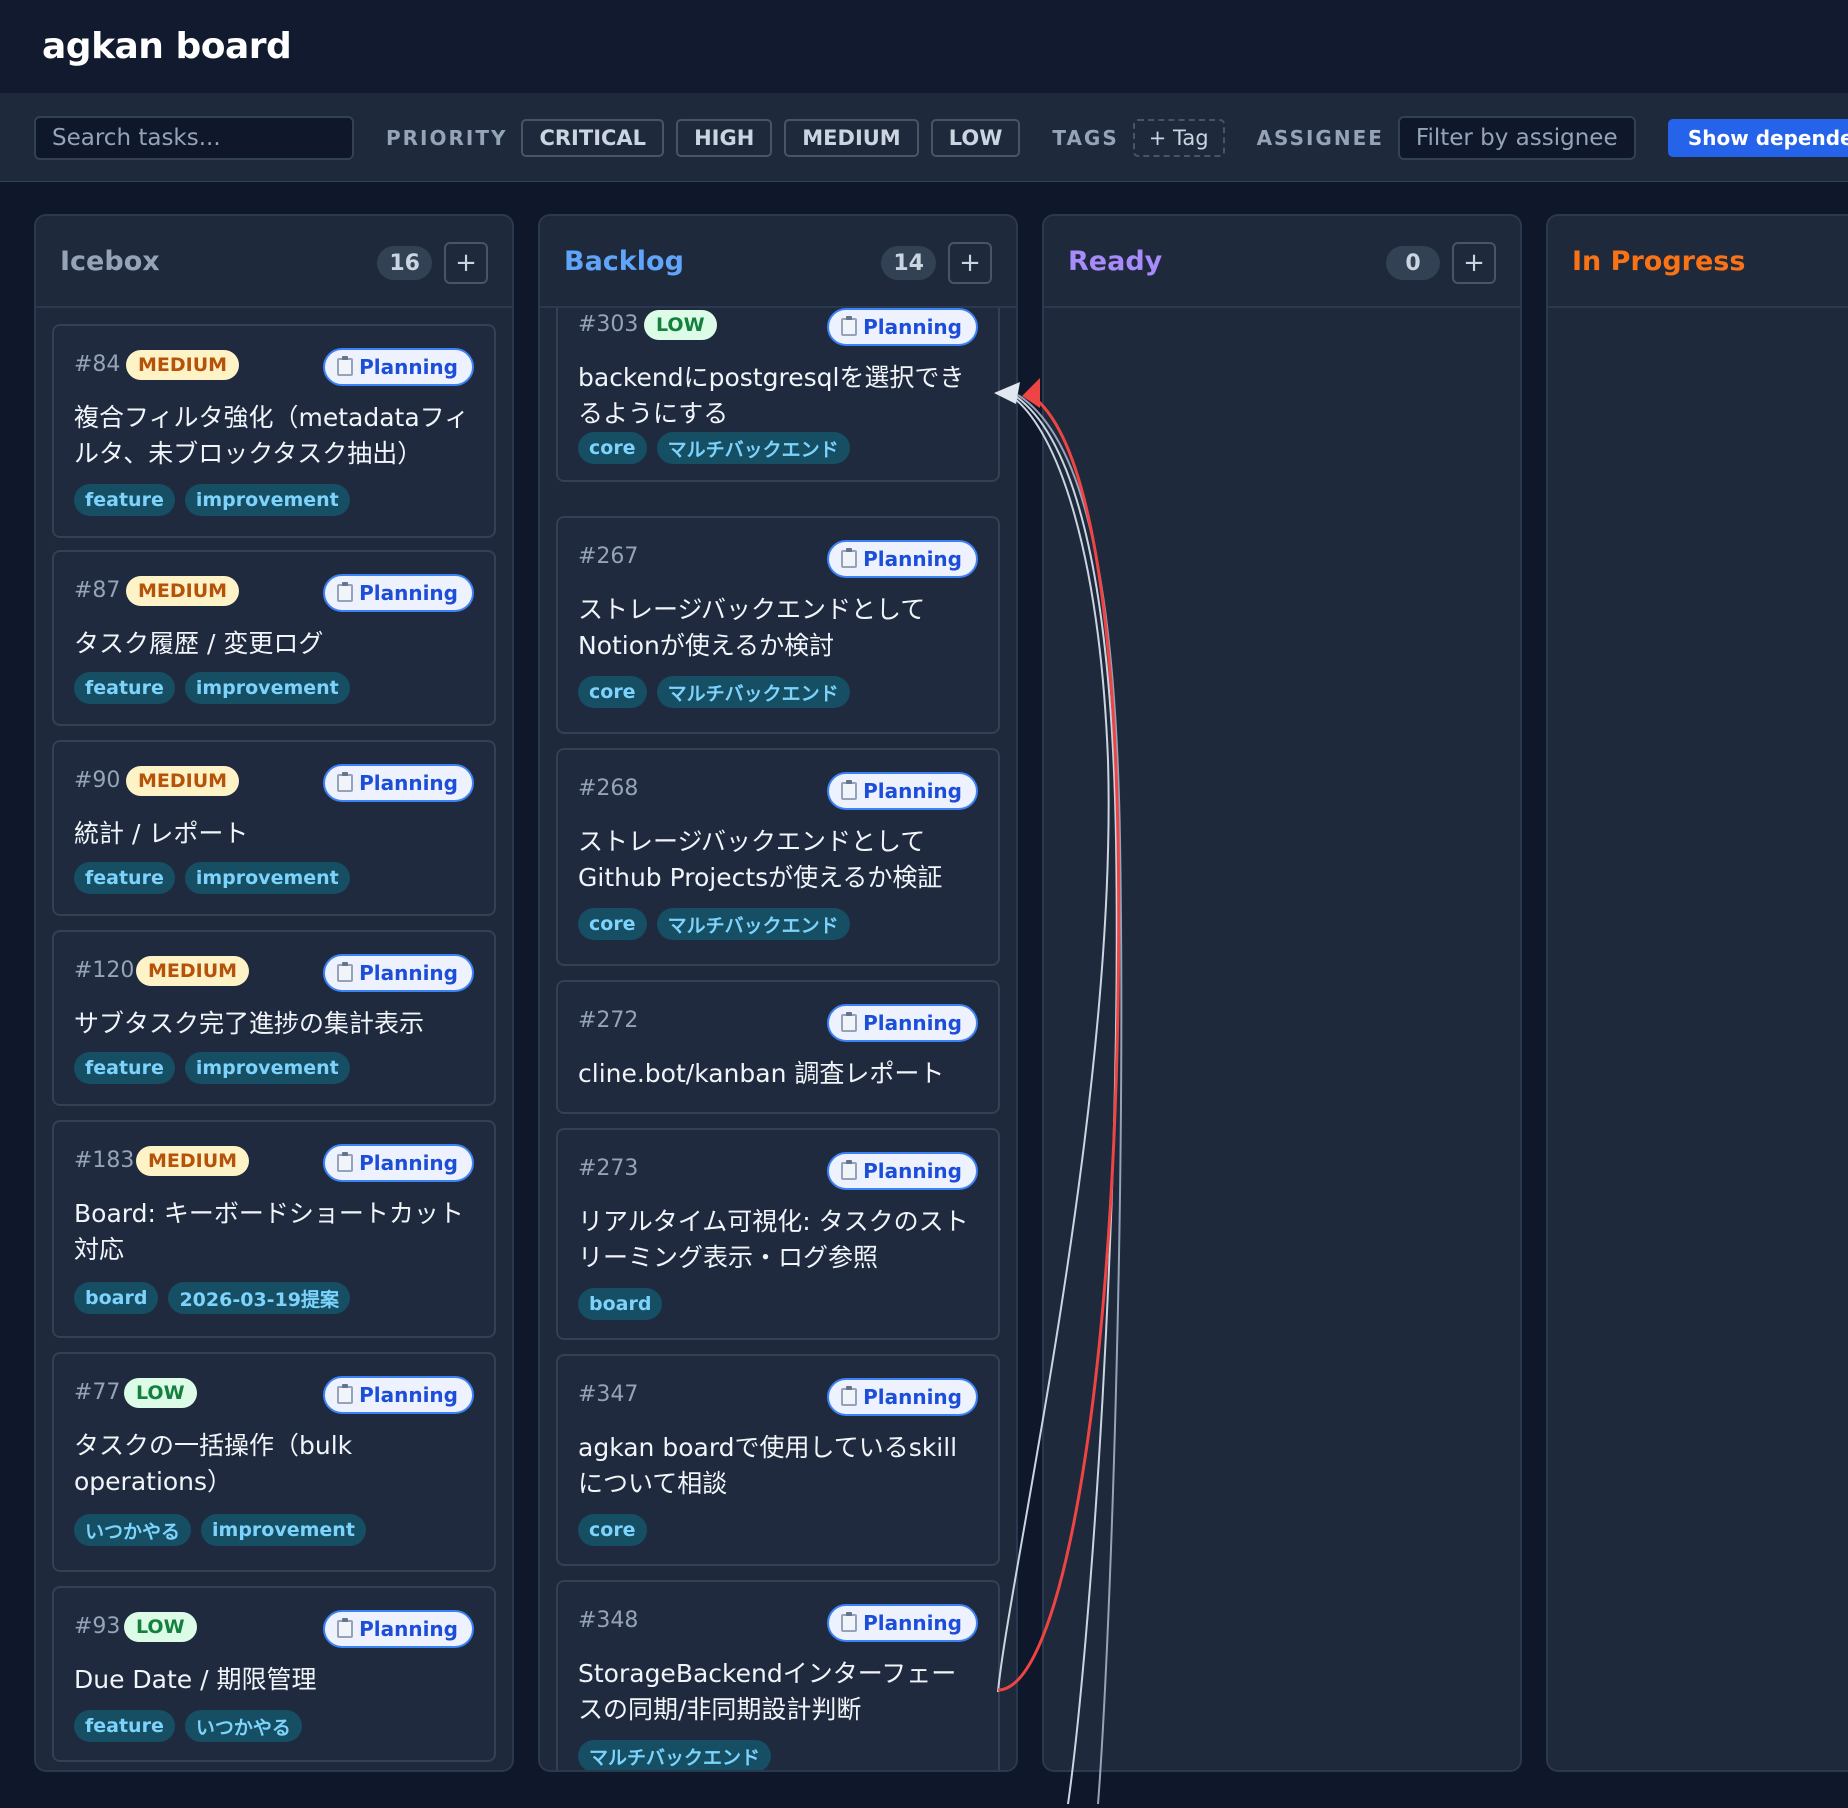 This screenshot has height=1808, width=1848. What do you see at coordinates (724, 137) in the screenshot?
I see `priority-high-button: HIGH` at bounding box center [724, 137].